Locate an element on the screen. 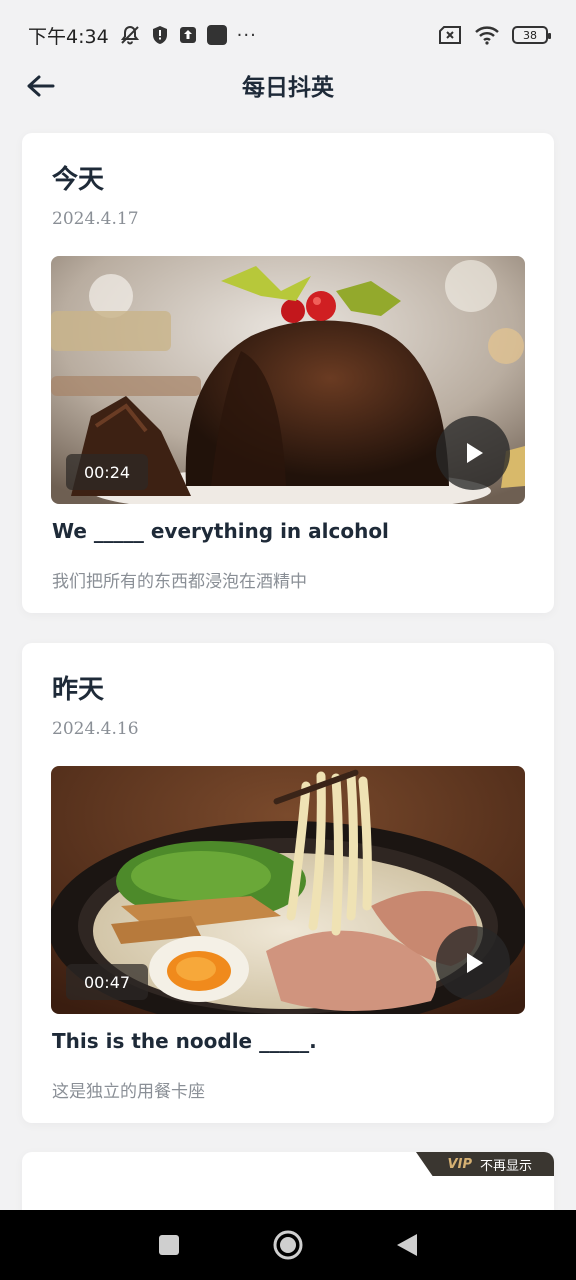 This screenshot has height=1280, width=576. wifi-icon is located at coordinates (487, 35).